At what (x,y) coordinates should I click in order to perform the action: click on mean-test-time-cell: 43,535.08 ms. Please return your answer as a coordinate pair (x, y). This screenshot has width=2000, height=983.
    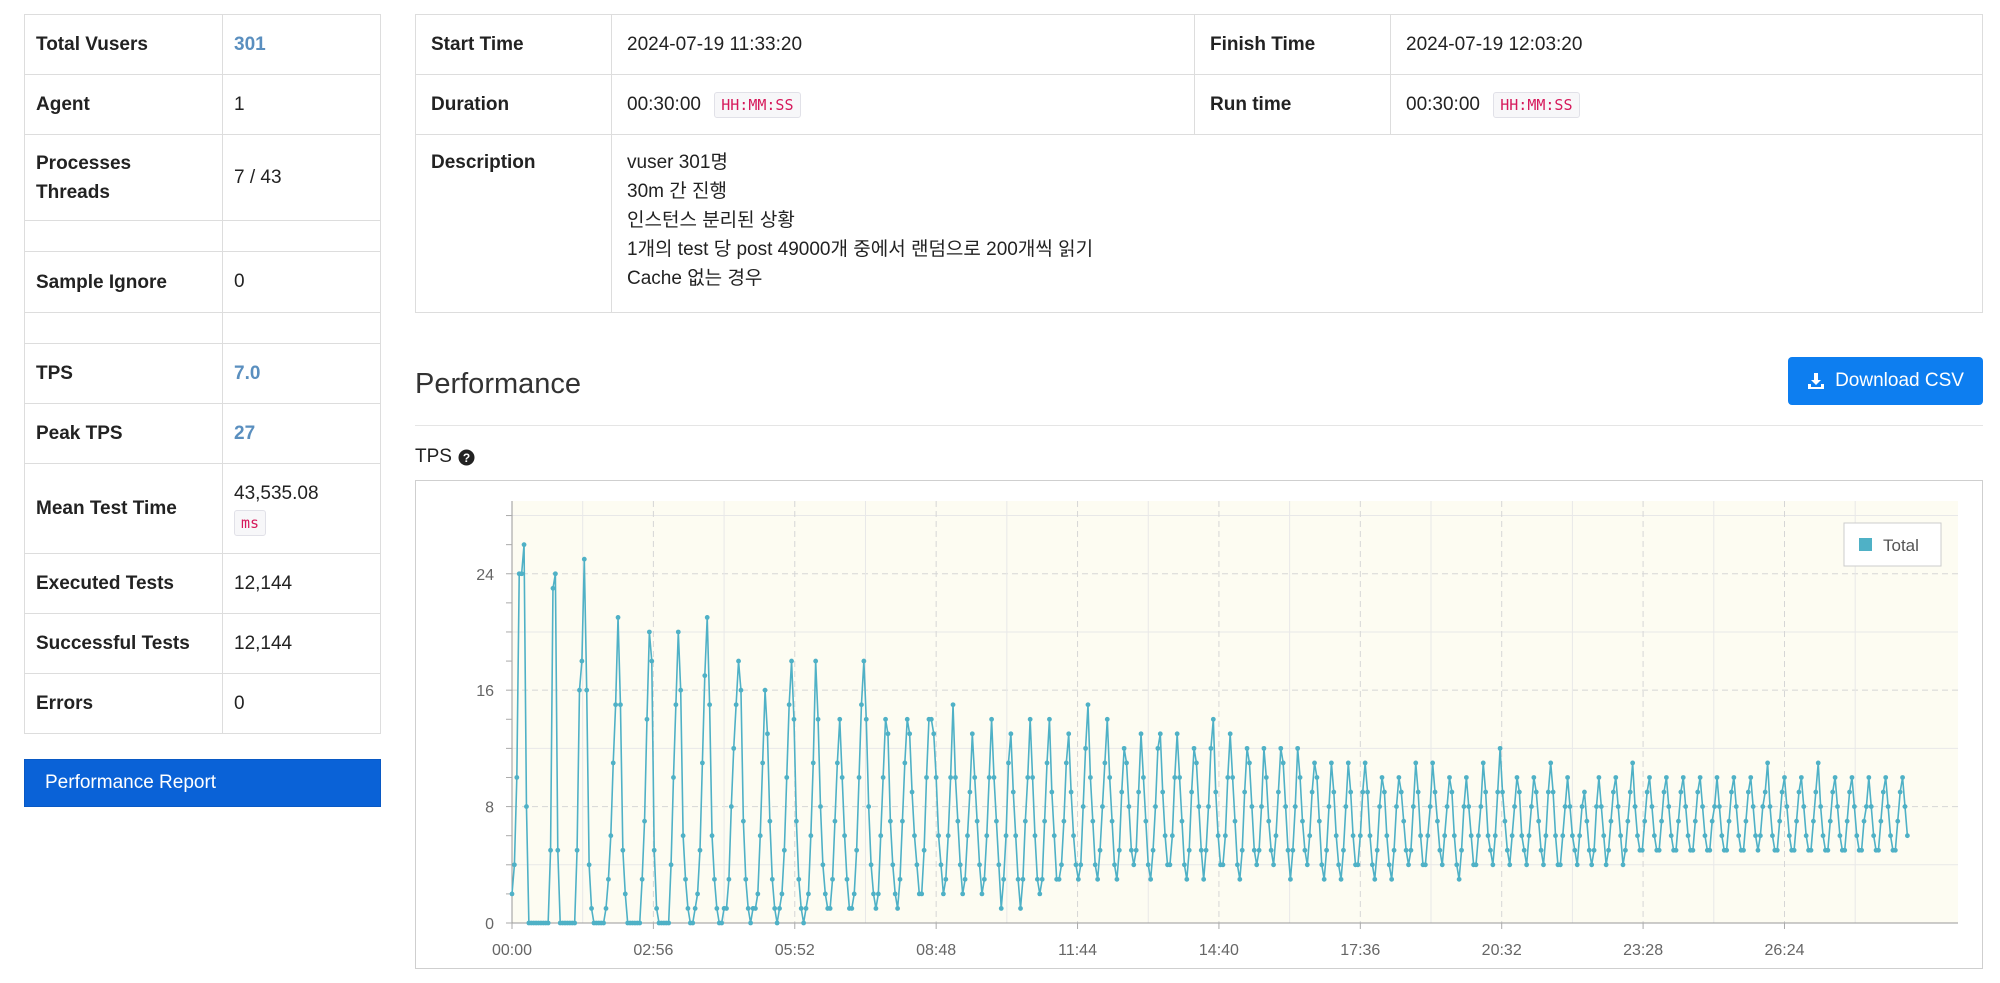
    Looking at the image, I should click on (301, 508).